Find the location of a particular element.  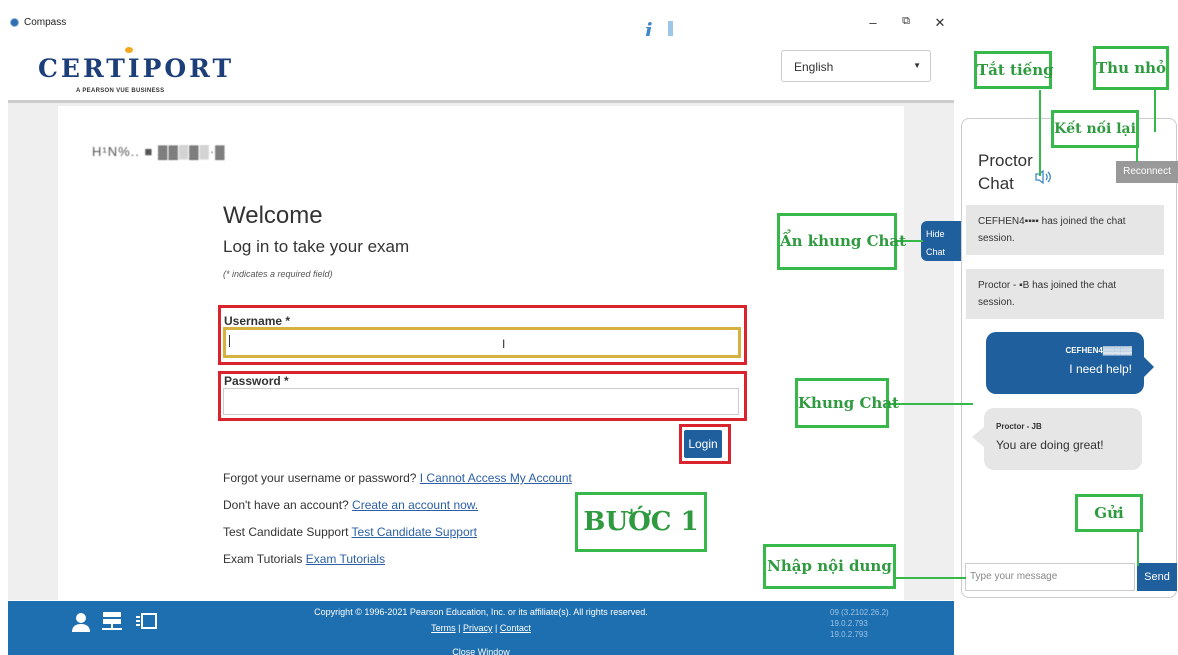

version-info: 09 (3.2102.26.2) 19.0.2.793 19.0.2.793 is located at coordinates (859, 623).